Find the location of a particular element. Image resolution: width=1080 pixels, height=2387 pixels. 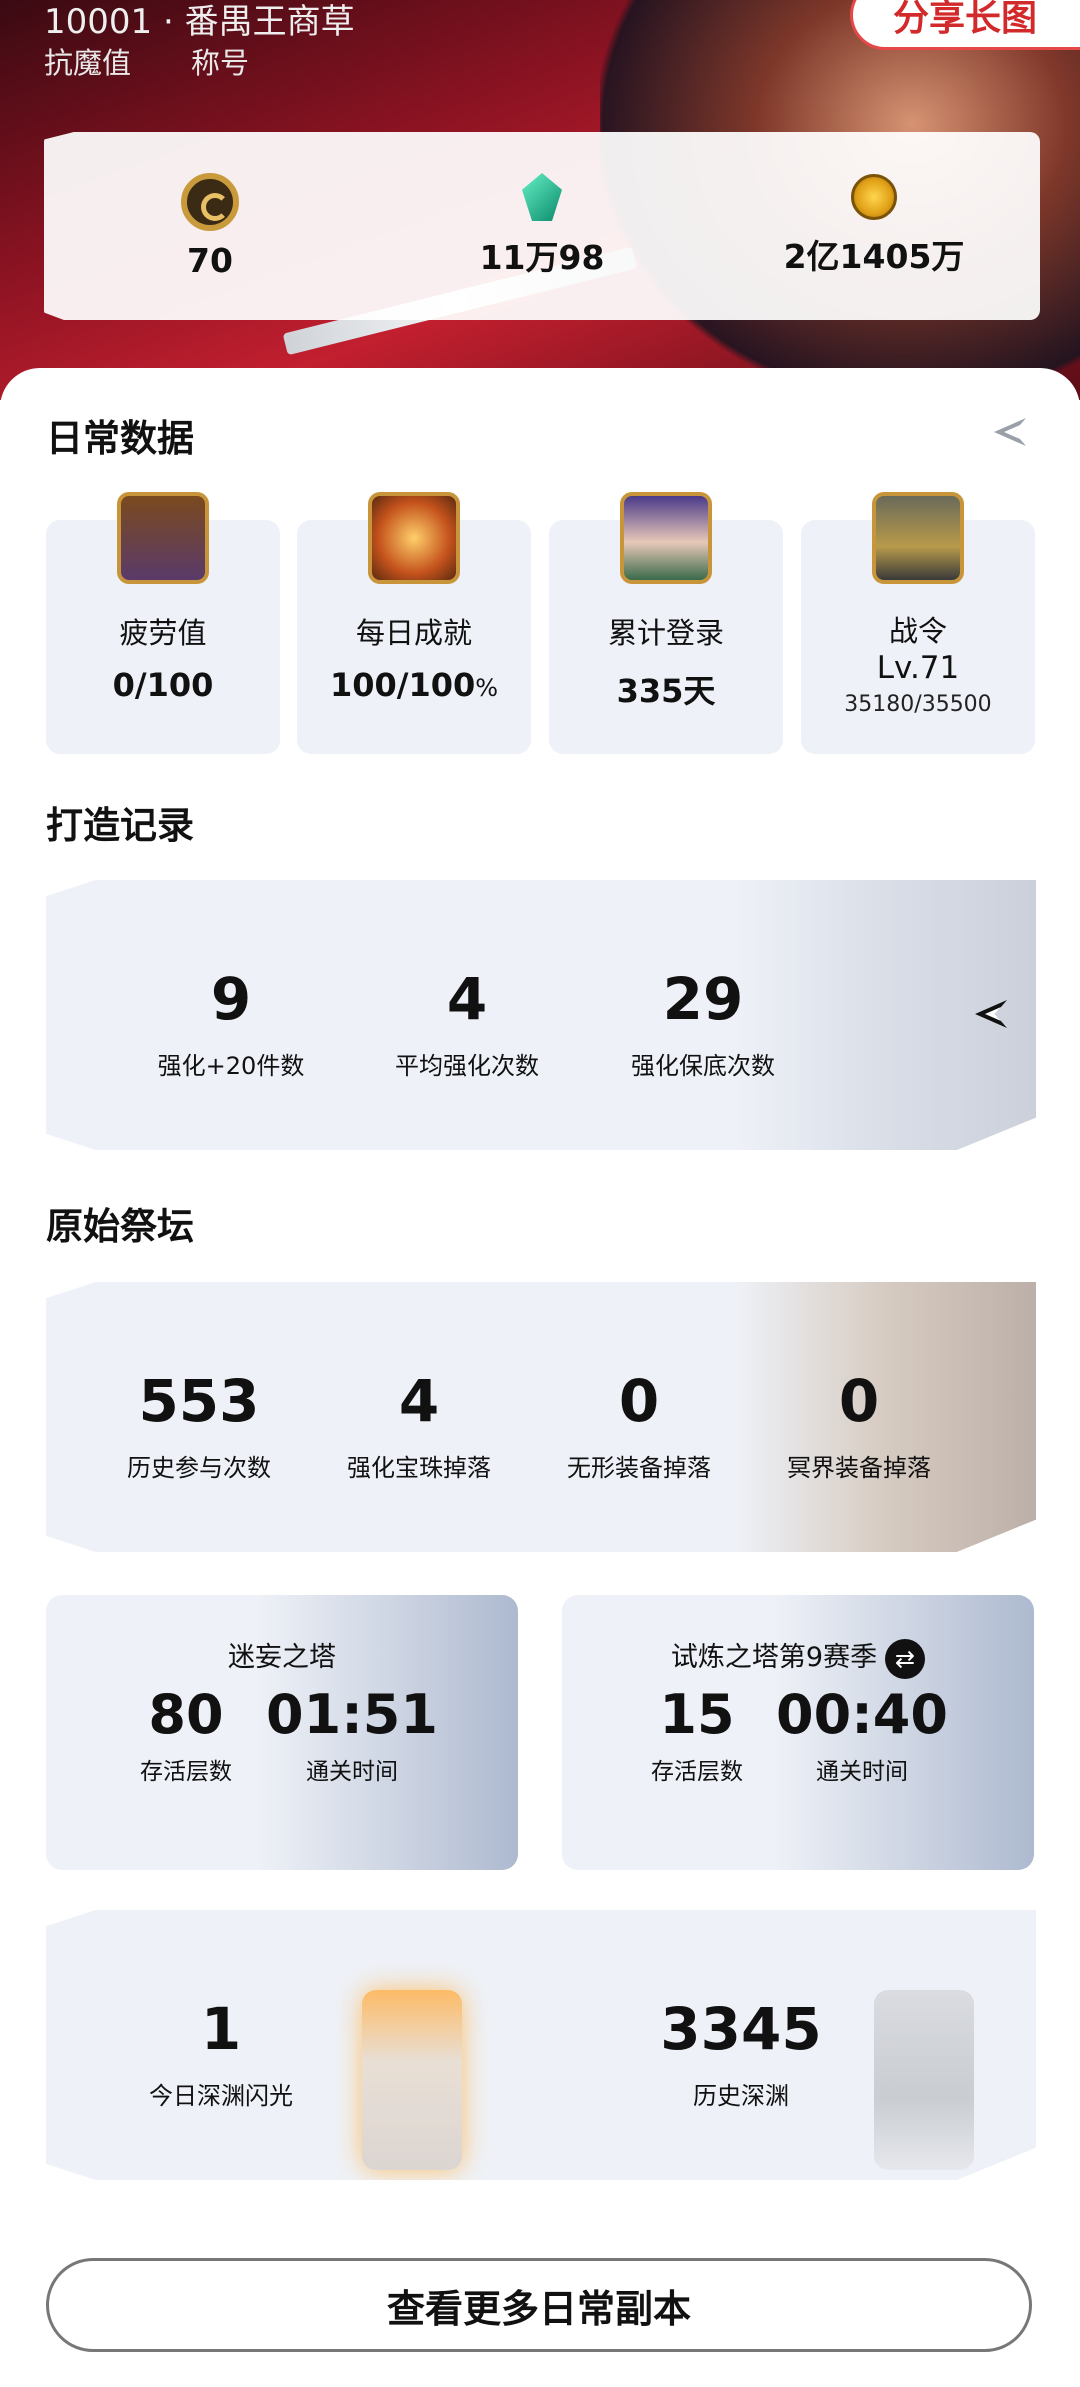

daily-label: 累计登录 is located at coordinates (665, 633).